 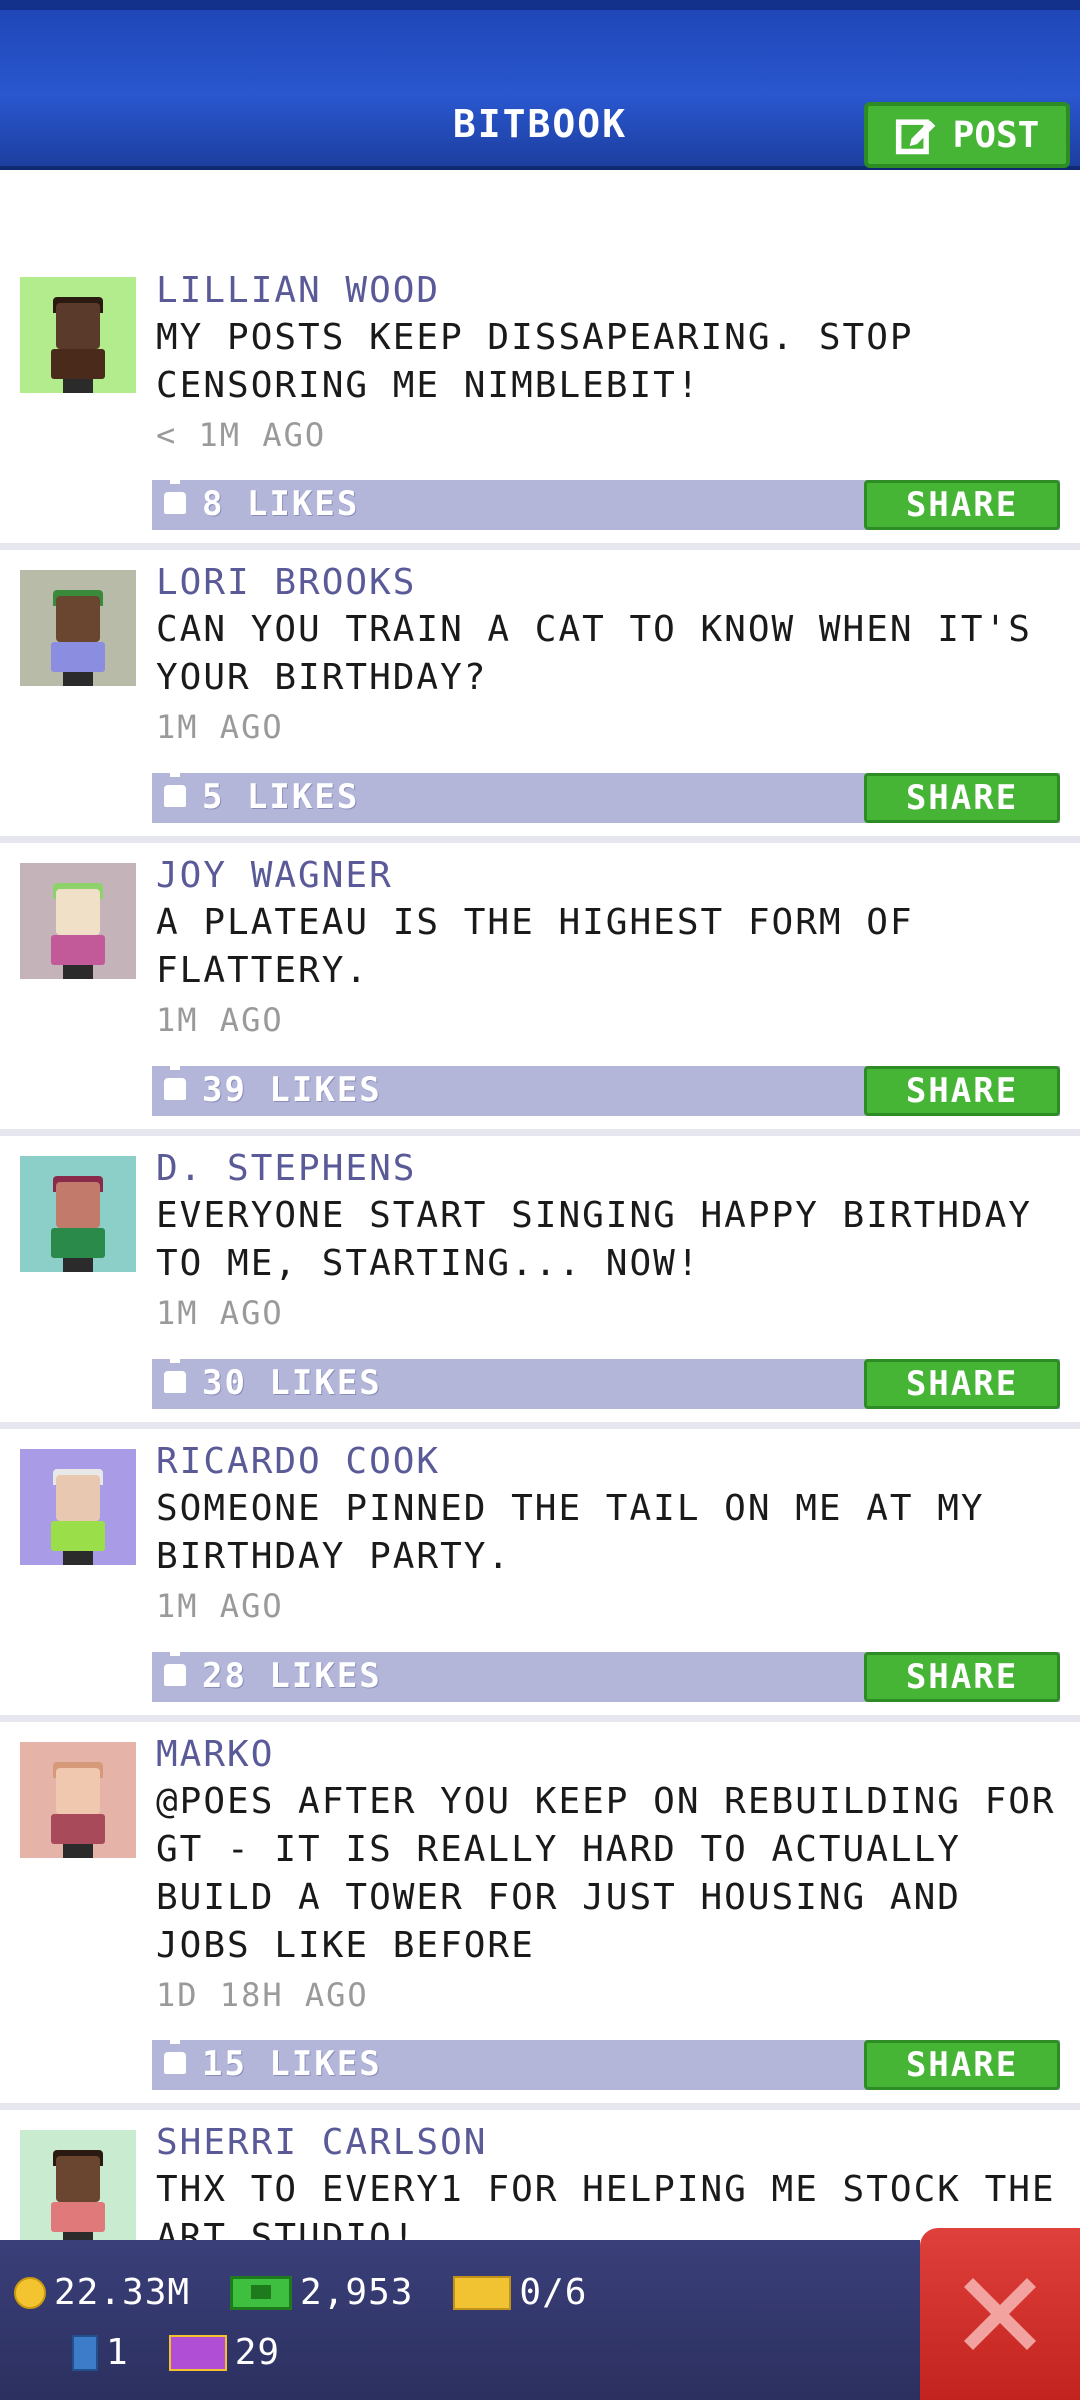 I want to click on post-author: LORI BROOKS, so click(x=286, y=582).